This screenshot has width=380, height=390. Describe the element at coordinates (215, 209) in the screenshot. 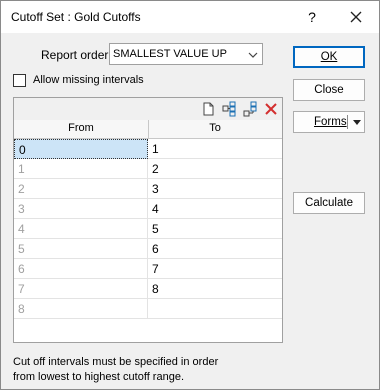

I see `to-cell: 4` at that location.